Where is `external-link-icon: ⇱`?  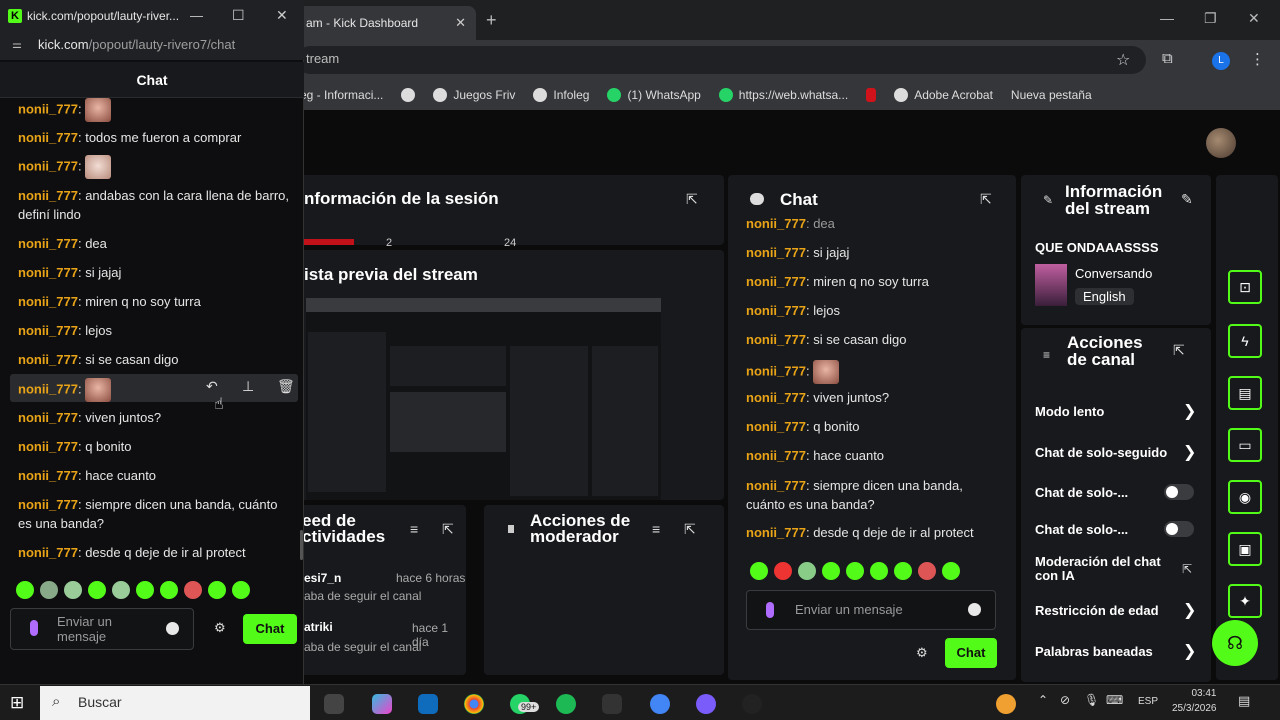
external-link-icon: ⇱ is located at coordinates (1187, 569).